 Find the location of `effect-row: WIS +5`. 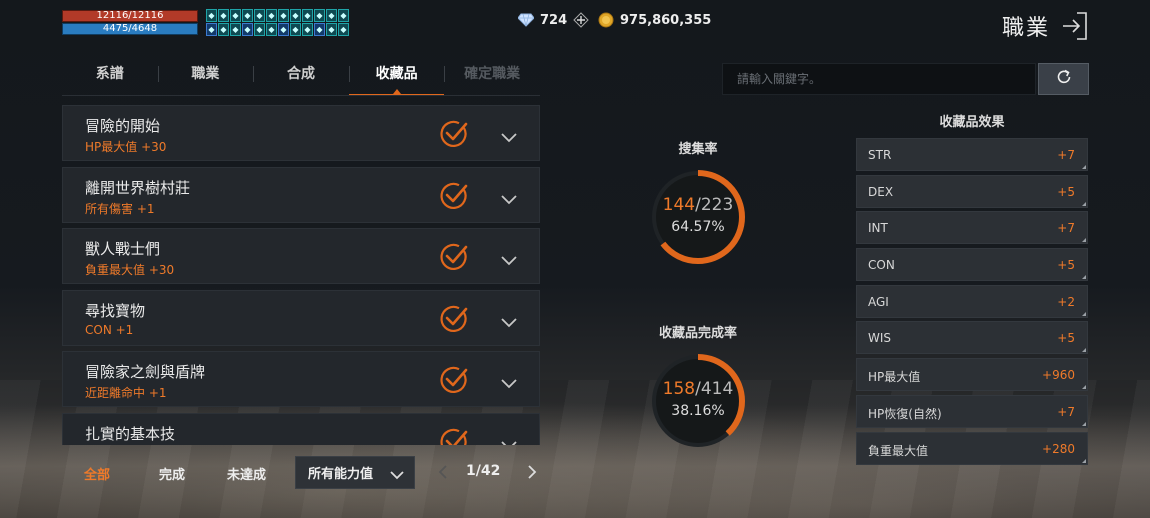

effect-row: WIS +5 is located at coordinates (972, 338).